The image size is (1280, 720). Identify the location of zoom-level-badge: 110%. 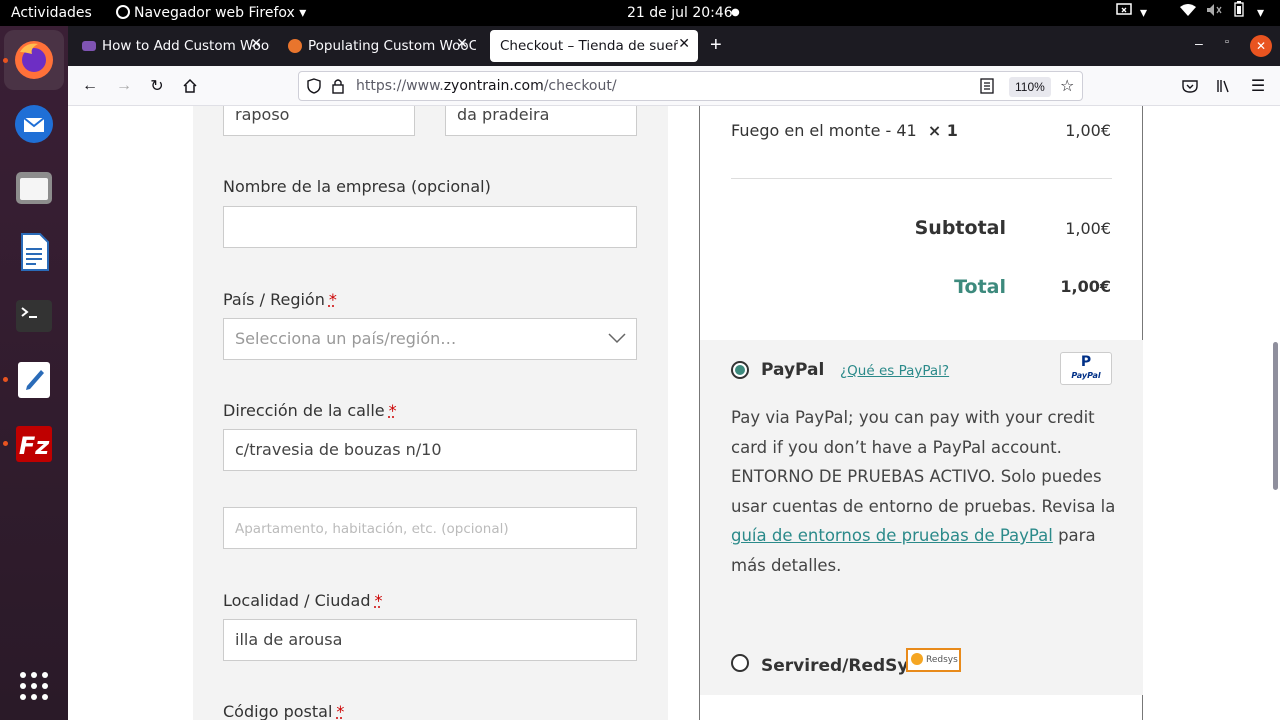
(1030, 87).